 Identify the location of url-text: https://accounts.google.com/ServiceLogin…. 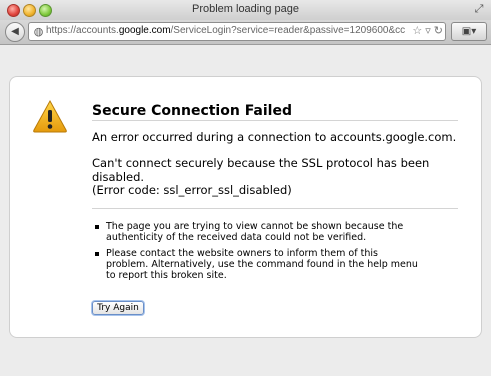
(231, 30).